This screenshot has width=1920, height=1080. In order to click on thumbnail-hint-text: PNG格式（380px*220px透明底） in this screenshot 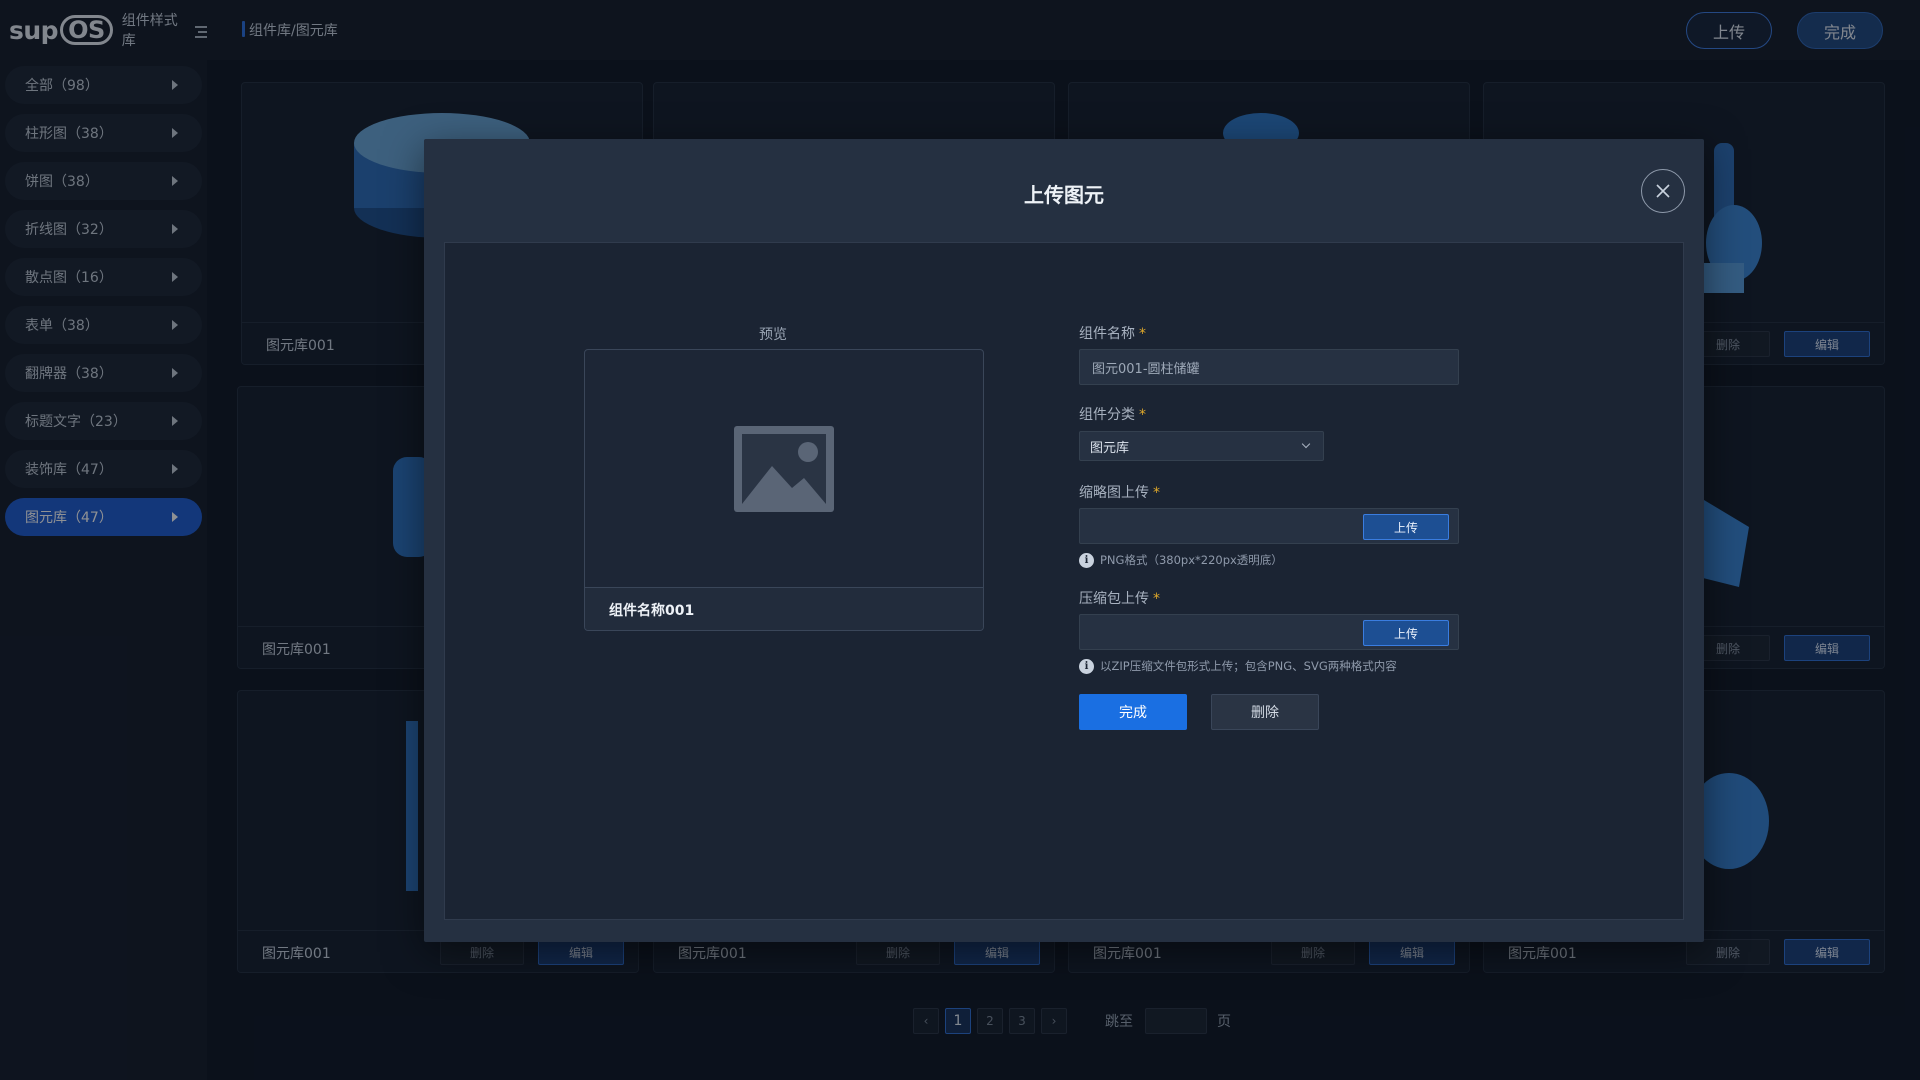, I will do `click(1191, 560)`.